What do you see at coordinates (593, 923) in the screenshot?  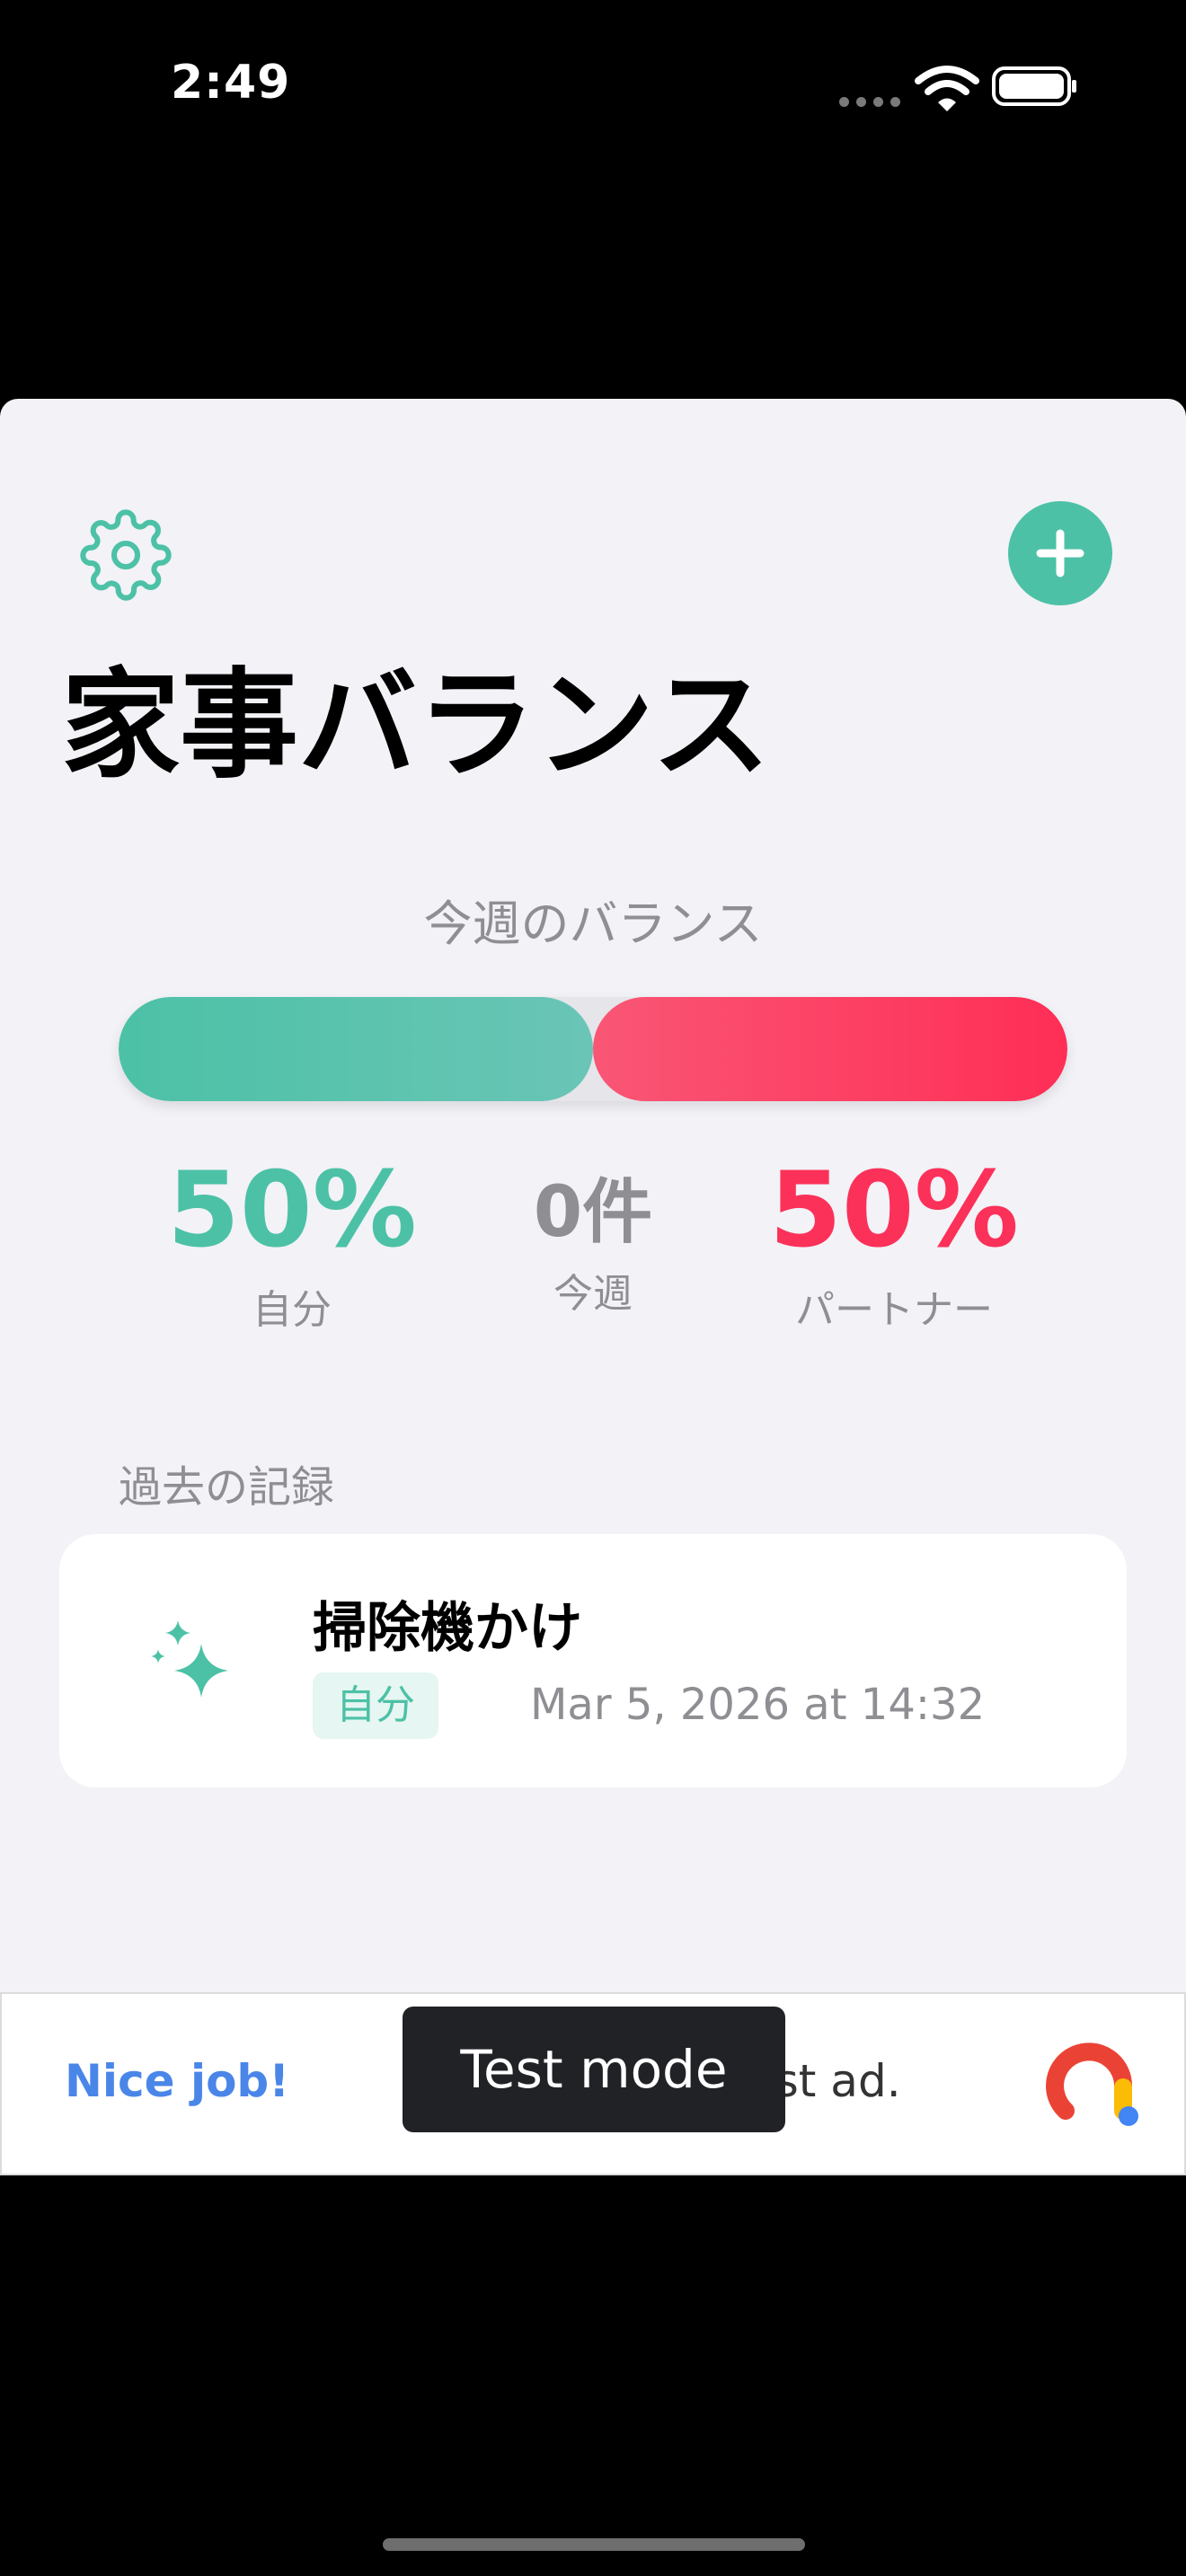 I see `weekly-balance-label: 今週のバランス` at bounding box center [593, 923].